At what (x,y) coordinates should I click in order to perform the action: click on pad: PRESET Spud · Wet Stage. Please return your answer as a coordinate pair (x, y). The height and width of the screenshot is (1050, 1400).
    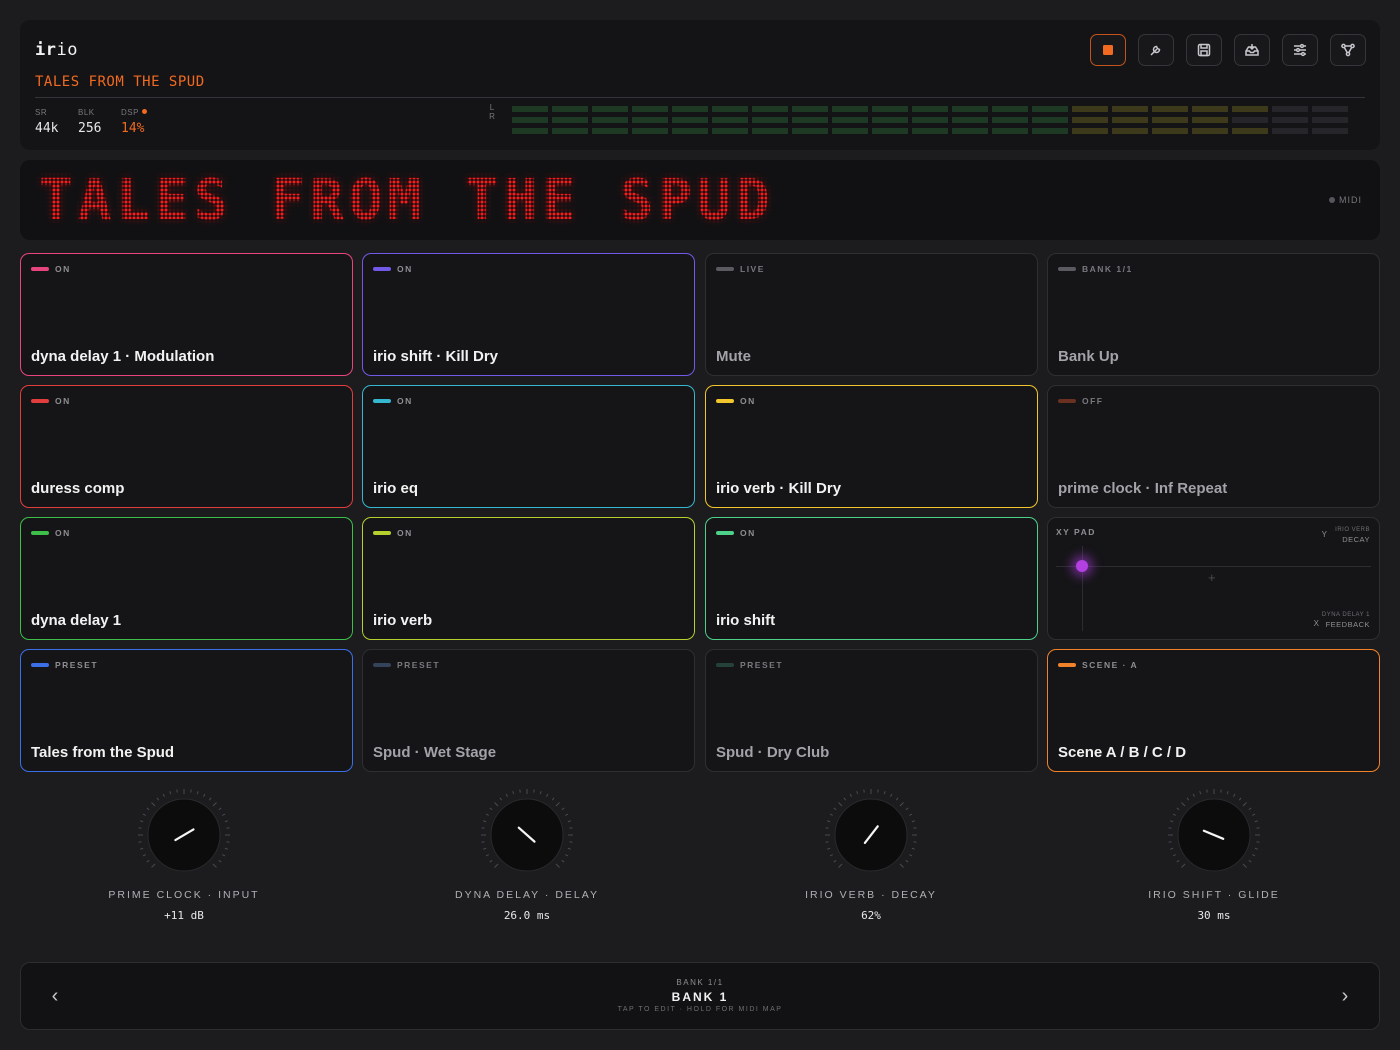
    Looking at the image, I should click on (528, 710).